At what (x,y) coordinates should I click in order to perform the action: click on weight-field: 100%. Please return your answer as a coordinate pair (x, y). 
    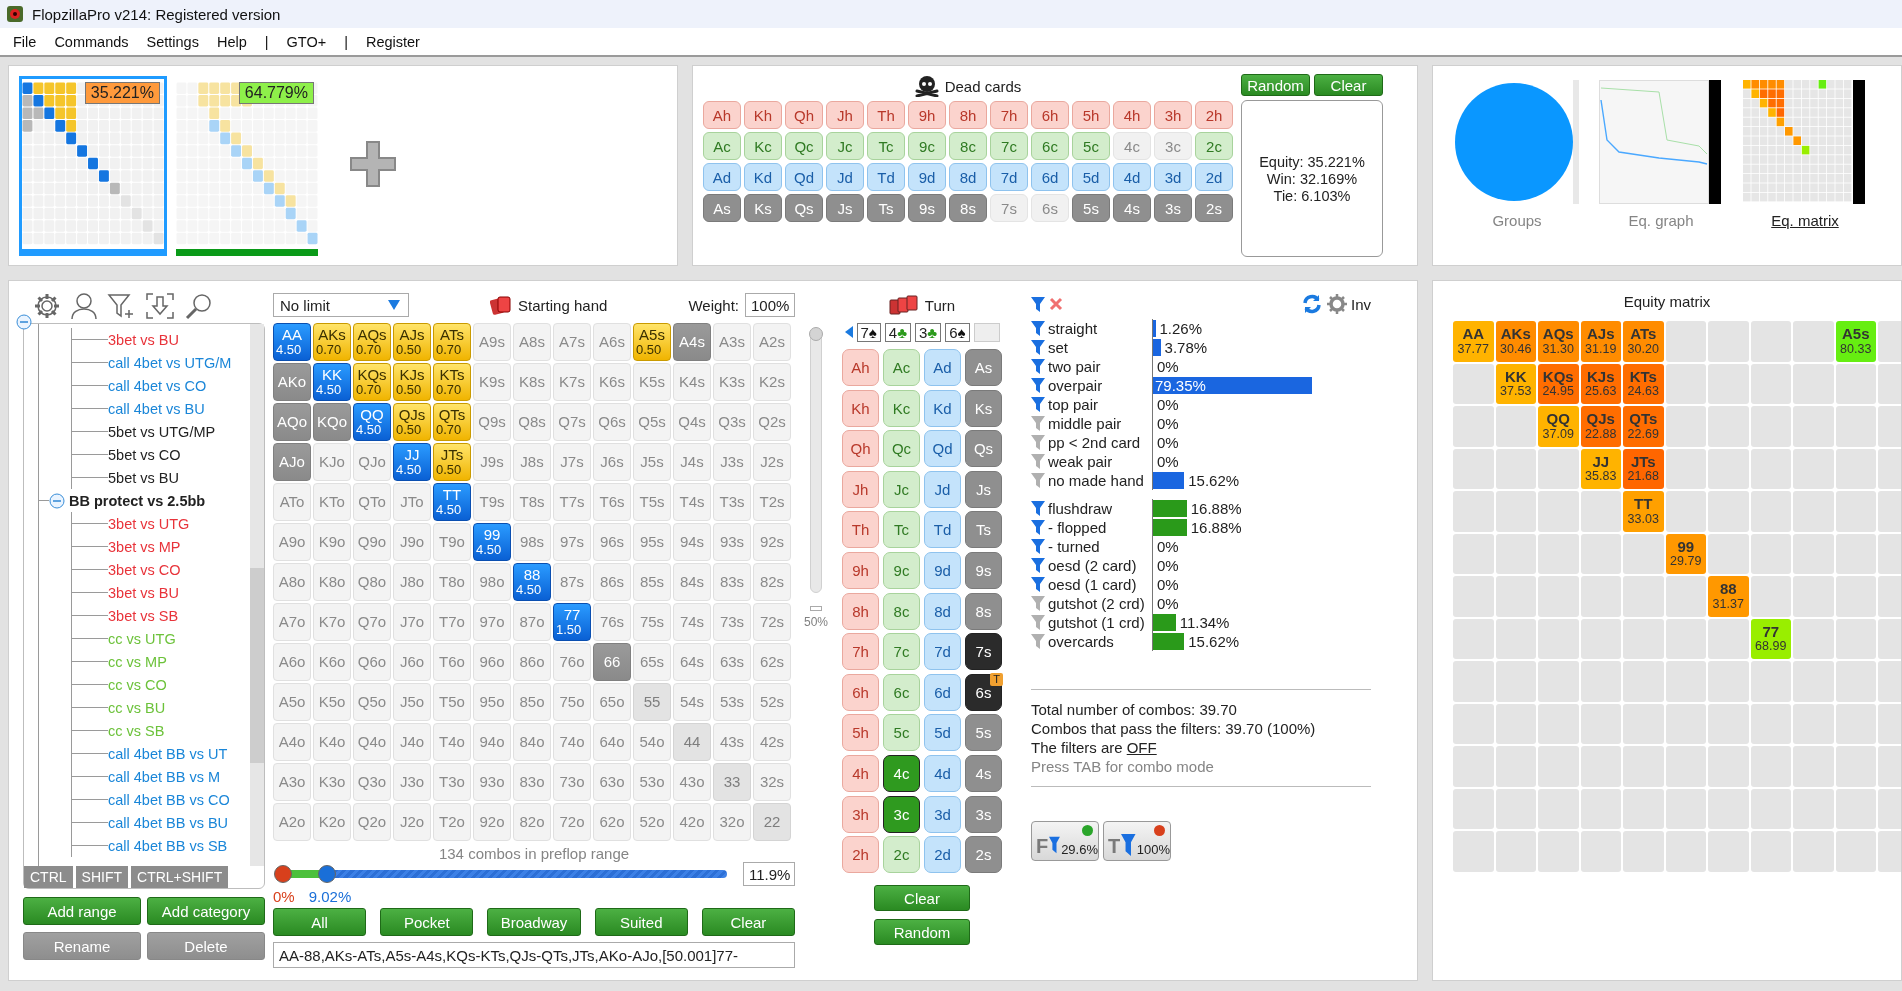
    Looking at the image, I should click on (770, 305).